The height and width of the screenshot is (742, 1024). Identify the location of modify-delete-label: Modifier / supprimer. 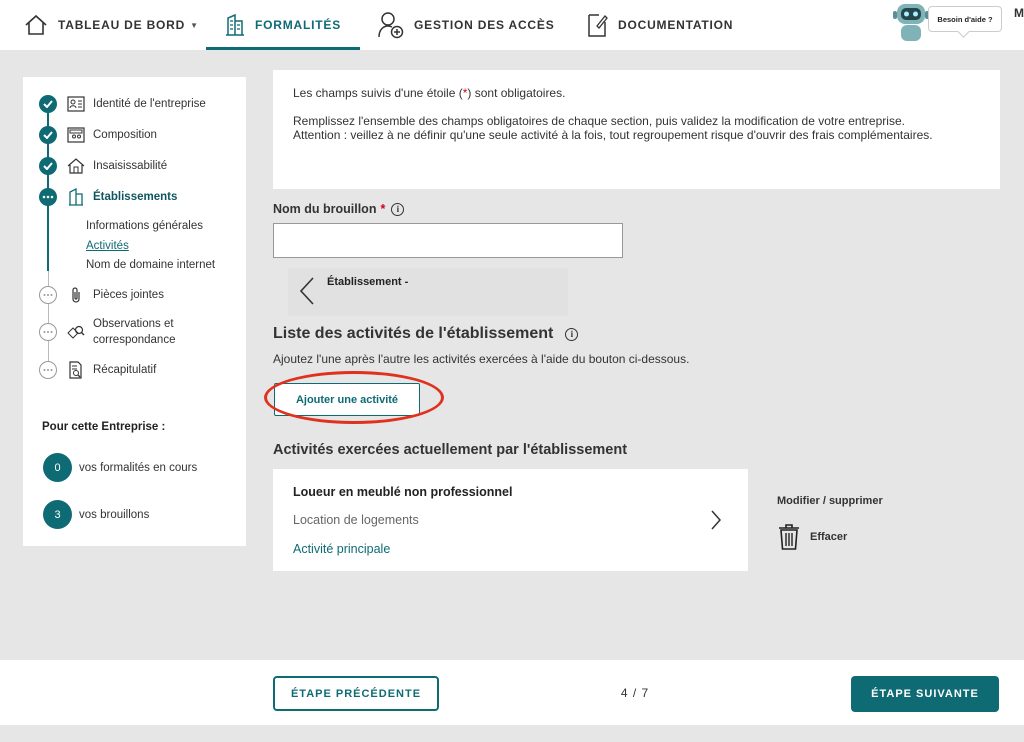
(830, 501).